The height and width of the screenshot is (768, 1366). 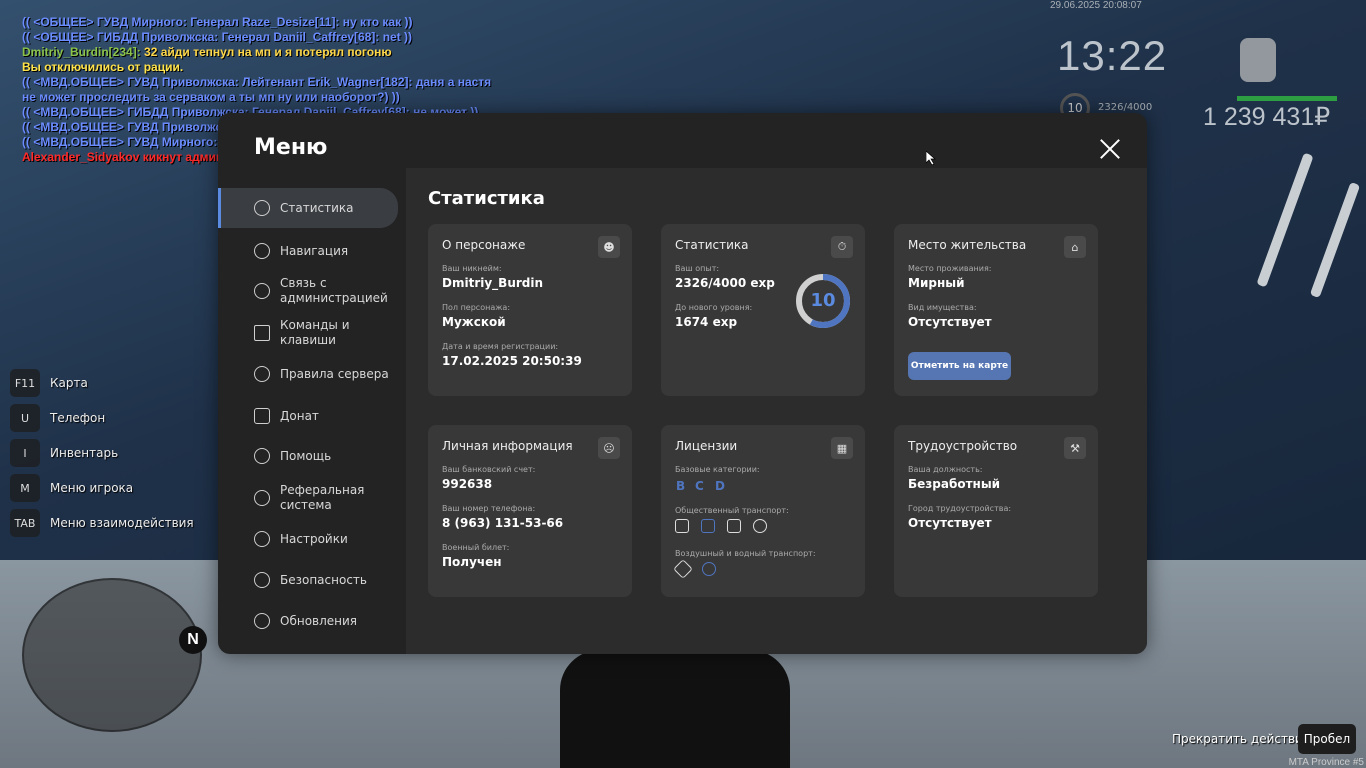 What do you see at coordinates (474, 322) in the screenshot?
I see `field-value: Мужской` at bounding box center [474, 322].